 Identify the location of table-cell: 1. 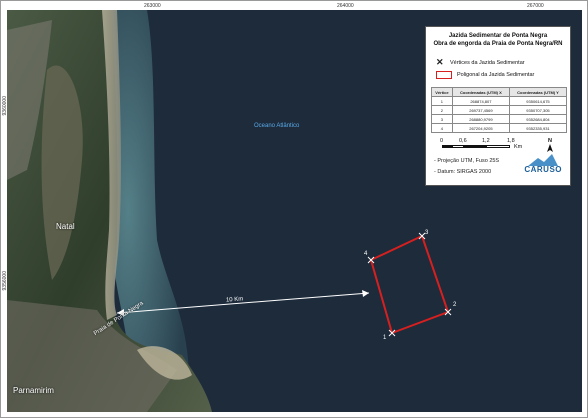
(442, 101).